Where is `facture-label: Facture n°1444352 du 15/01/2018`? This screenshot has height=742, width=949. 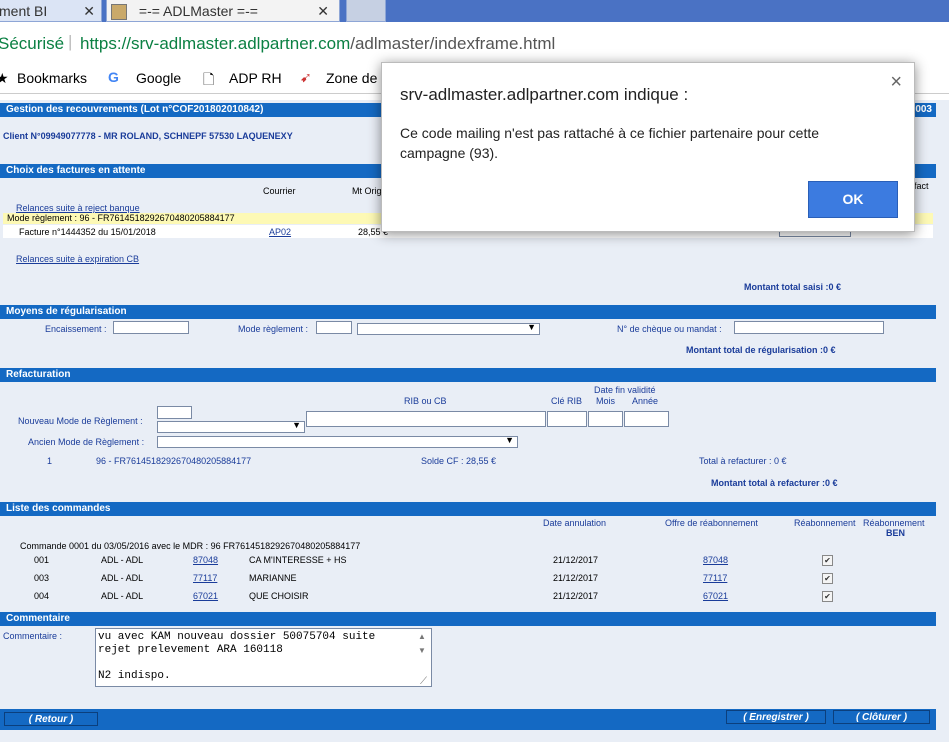 facture-label: Facture n°1444352 du 15/01/2018 is located at coordinates (87, 232).